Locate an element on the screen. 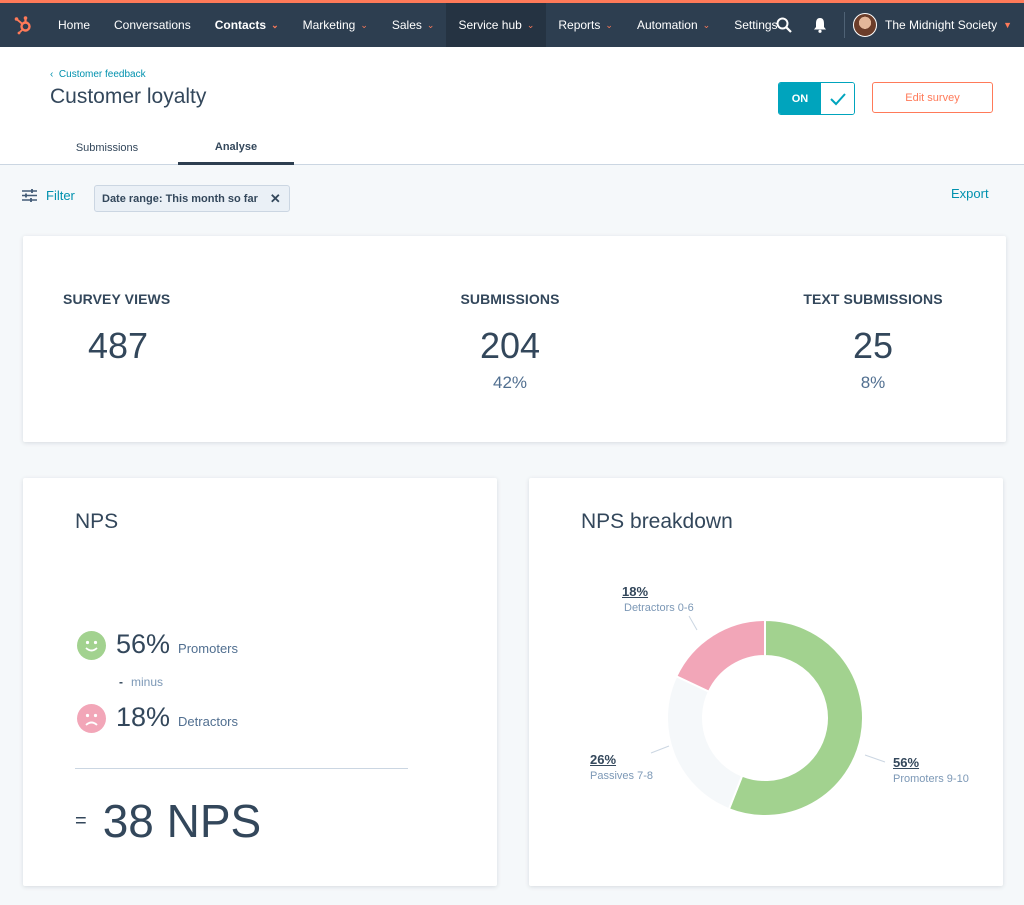 The image size is (1024, 905). divider is located at coordinates (241, 768).